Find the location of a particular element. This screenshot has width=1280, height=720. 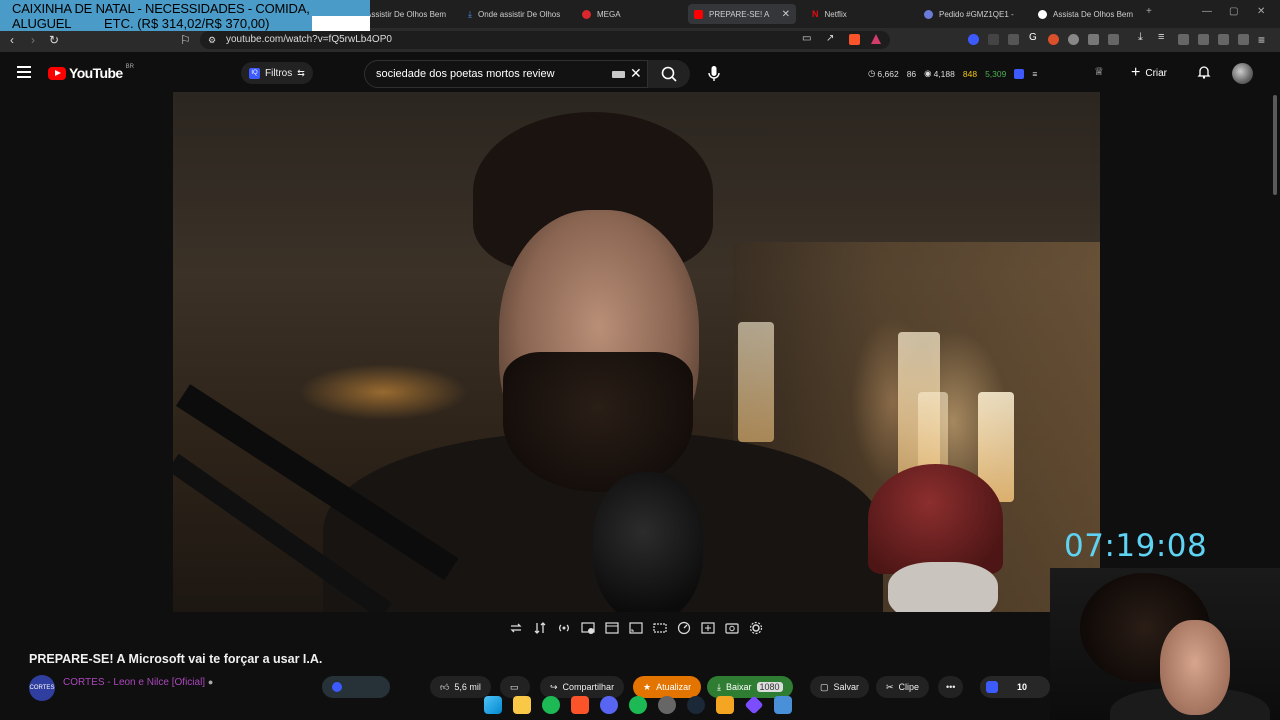

filters-button: IQ Filtros ⇆ is located at coordinates (277, 73).